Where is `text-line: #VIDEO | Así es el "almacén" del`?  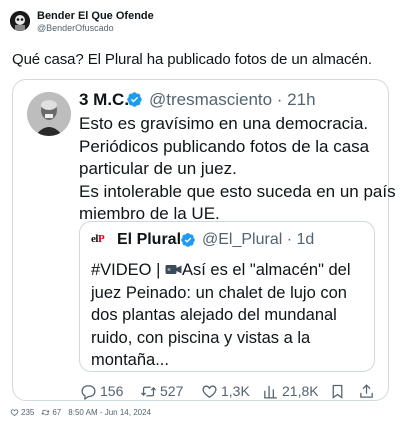 text-line: #VIDEO | Así es el "almacén" del is located at coordinates (221, 270).